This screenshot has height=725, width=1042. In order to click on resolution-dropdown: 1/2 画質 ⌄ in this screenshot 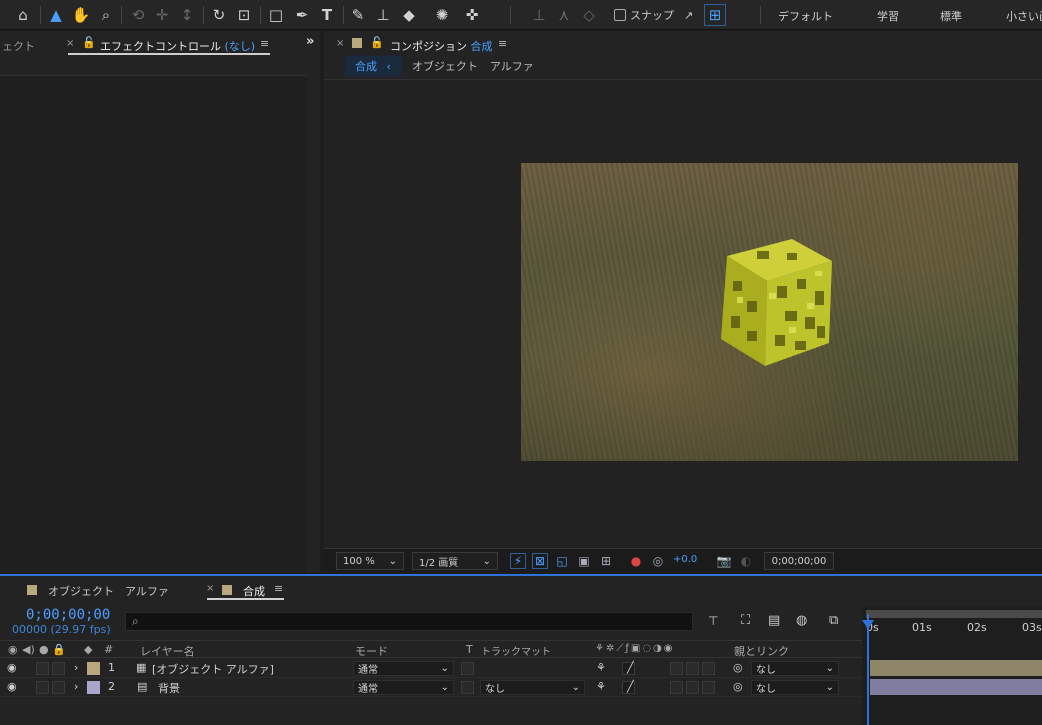, I will do `click(455, 561)`.